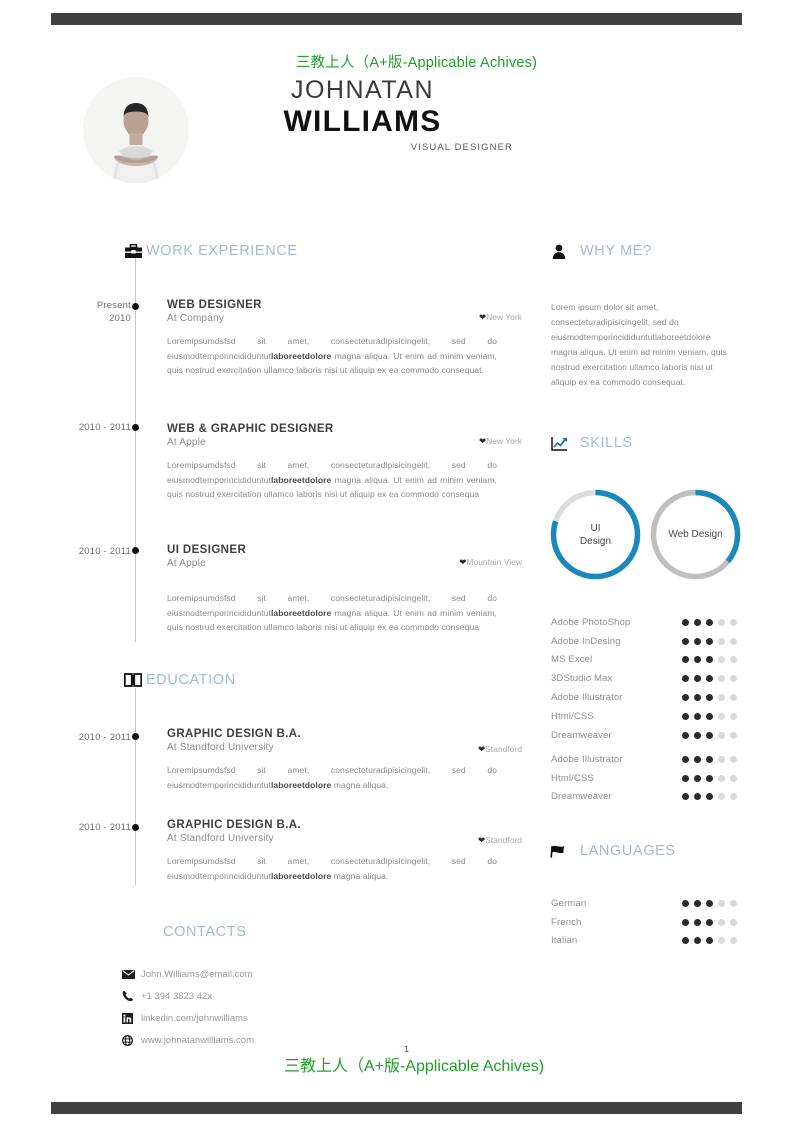  Describe the element at coordinates (396, 1108) in the screenshot. I see `bottom-rule` at that location.